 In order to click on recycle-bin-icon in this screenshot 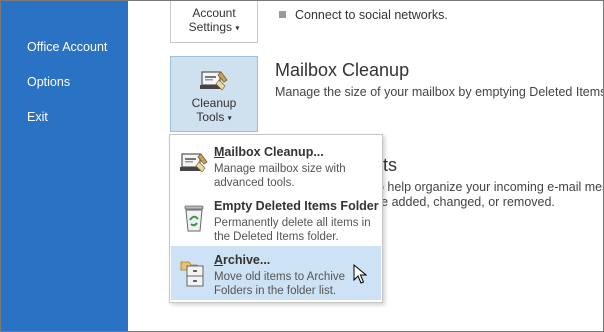, I will do `click(194, 218)`.